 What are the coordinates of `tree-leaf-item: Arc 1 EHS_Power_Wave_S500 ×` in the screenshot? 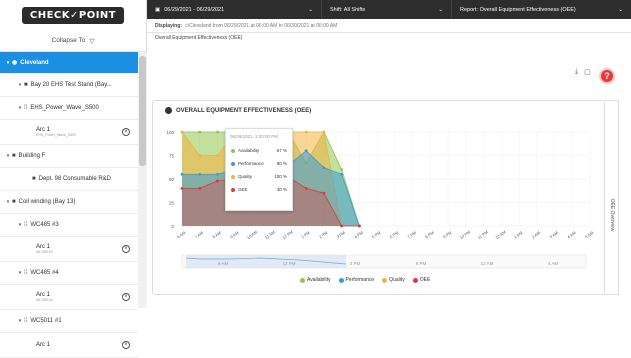 It's located at (69, 132).